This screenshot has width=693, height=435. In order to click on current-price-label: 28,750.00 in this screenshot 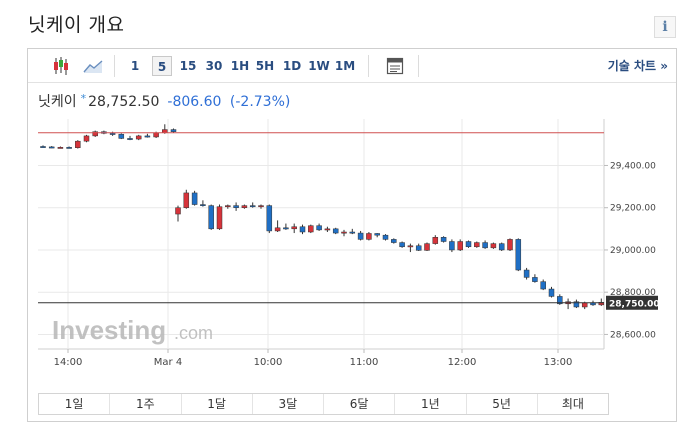, I will do `click(634, 304)`.